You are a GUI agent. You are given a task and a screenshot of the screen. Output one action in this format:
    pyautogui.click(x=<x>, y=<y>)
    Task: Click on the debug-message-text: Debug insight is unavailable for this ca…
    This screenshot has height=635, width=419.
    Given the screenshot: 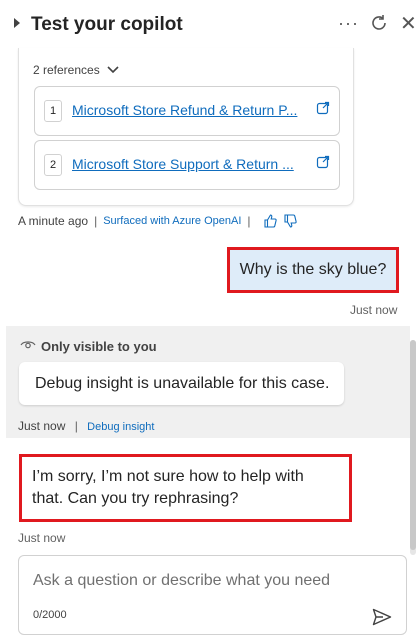 What is the action you would take?
    pyautogui.click(x=182, y=383)
    